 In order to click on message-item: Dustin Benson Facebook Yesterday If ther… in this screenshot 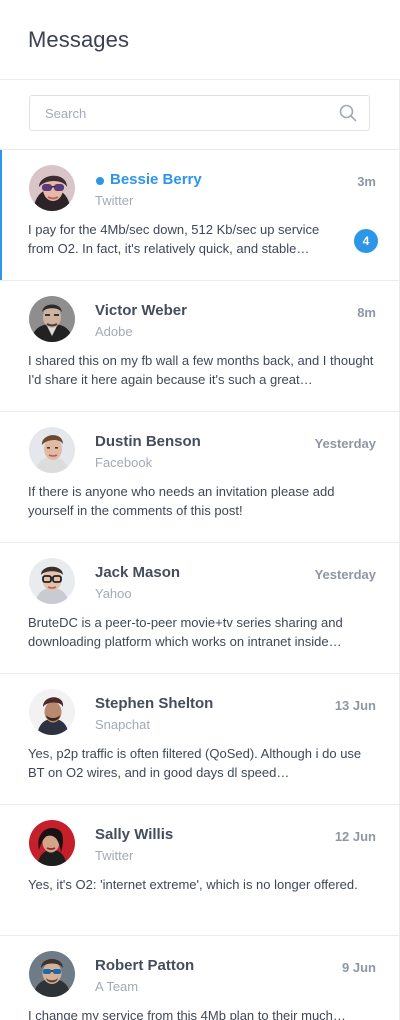, I will do `click(200, 477)`.